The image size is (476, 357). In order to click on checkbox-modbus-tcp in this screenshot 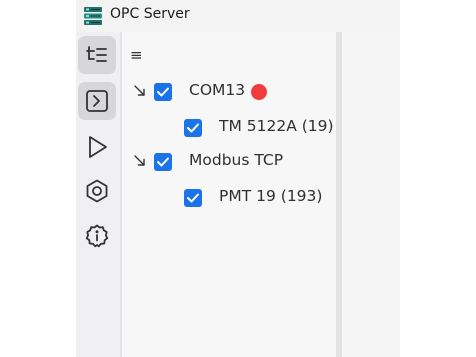, I will do `click(163, 162)`.